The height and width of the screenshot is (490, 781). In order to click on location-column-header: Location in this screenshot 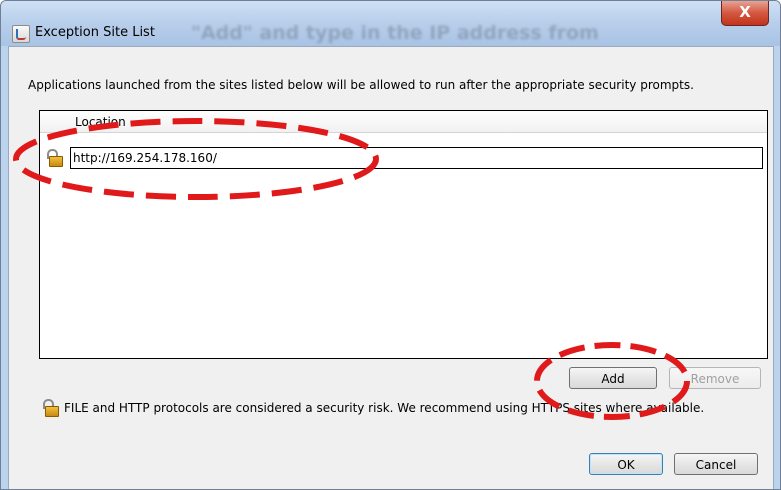, I will do `click(100, 122)`.